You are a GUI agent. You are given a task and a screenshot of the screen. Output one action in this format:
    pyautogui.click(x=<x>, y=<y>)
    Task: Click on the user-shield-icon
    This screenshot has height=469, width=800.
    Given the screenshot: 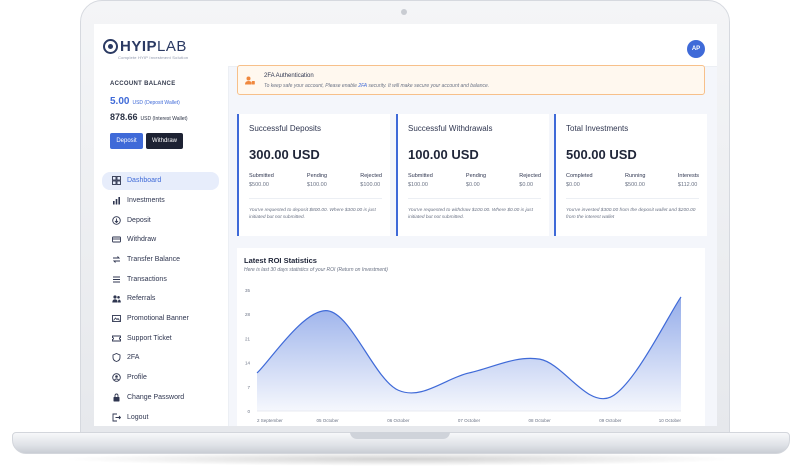 What is the action you would take?
    pyautogui.click(x=250, y=80)
    